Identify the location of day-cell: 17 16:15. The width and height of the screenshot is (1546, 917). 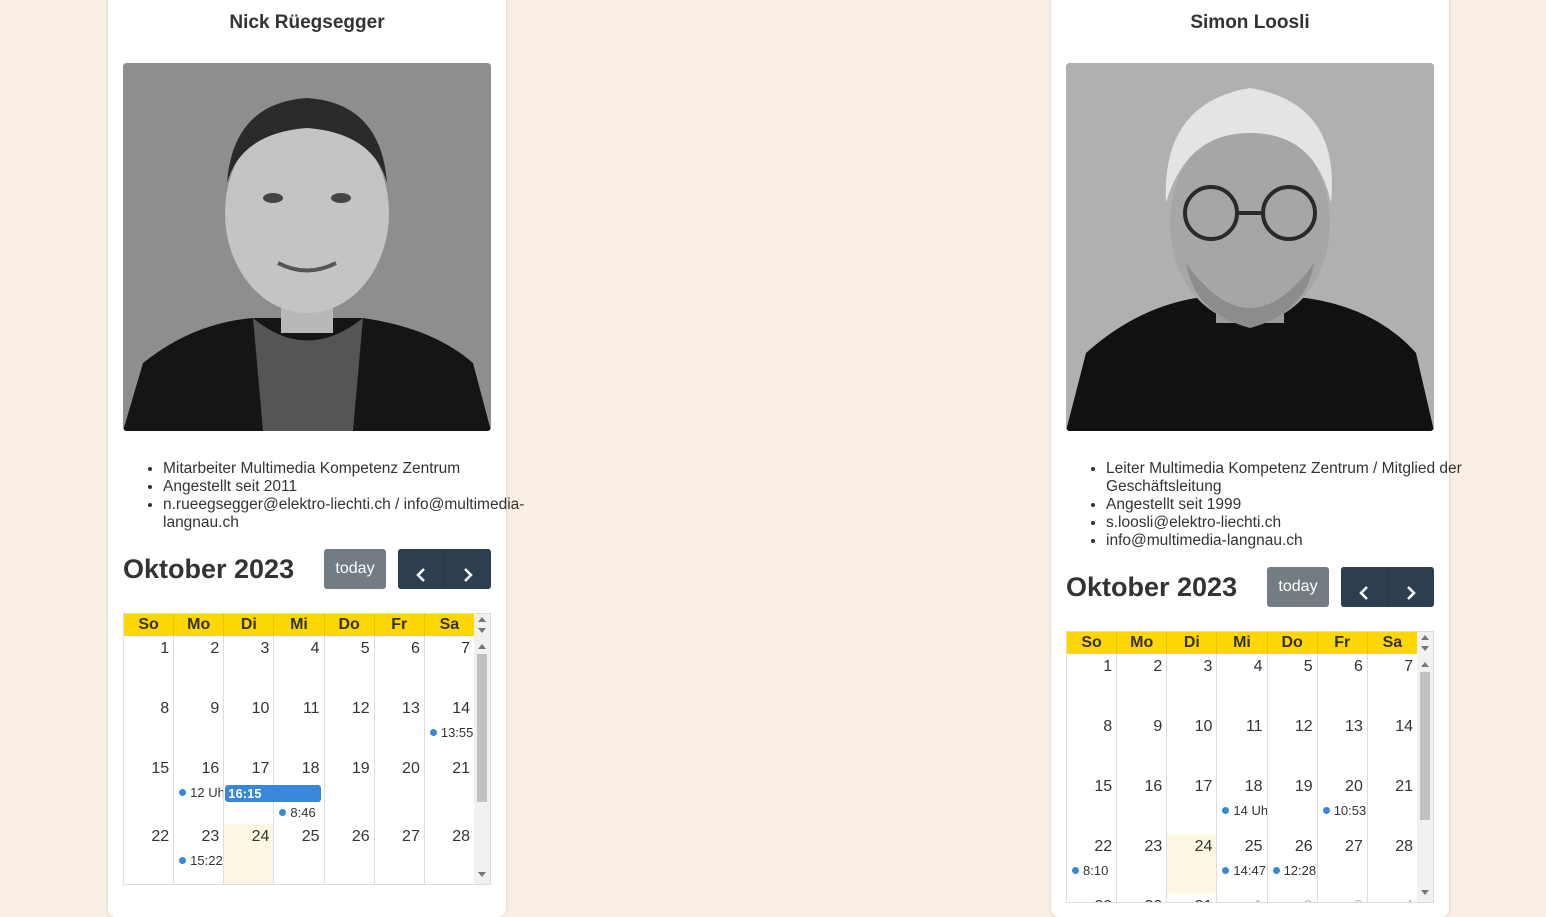
(273, 790).